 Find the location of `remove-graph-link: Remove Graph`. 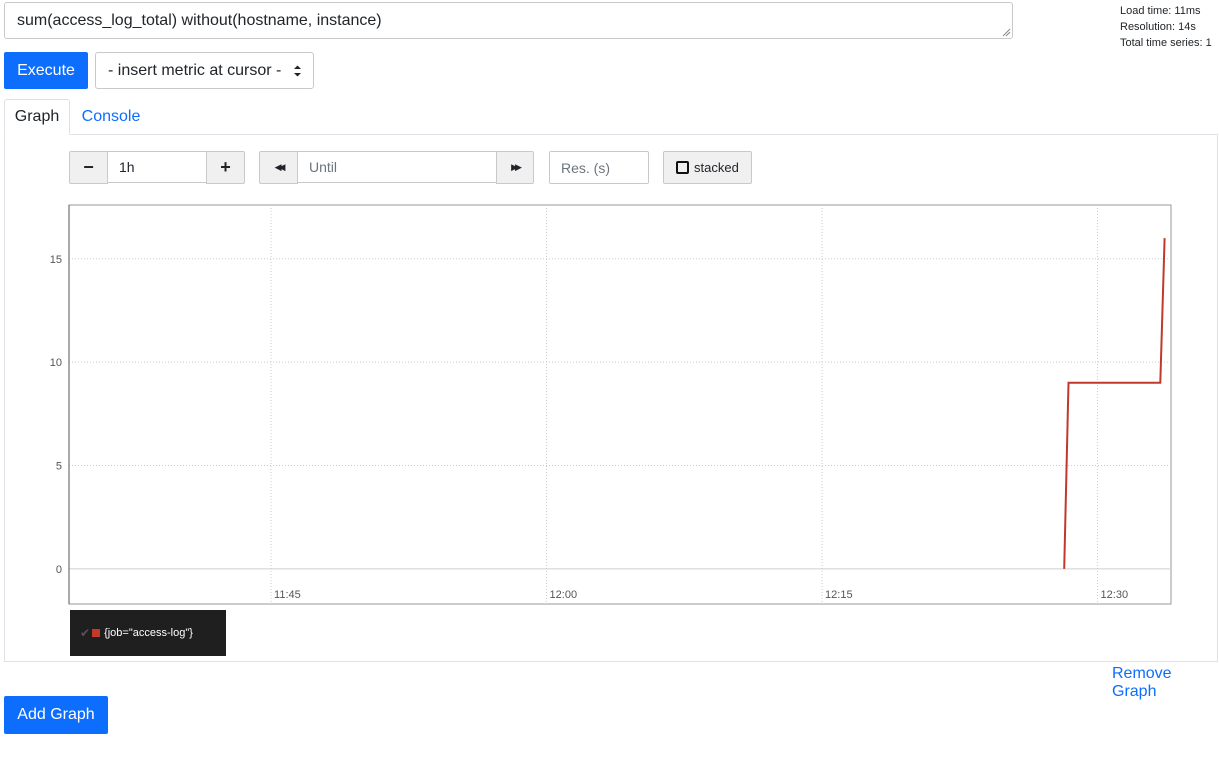

remove-graph-link: Remove Graph is located at coordinates (1165, 683).